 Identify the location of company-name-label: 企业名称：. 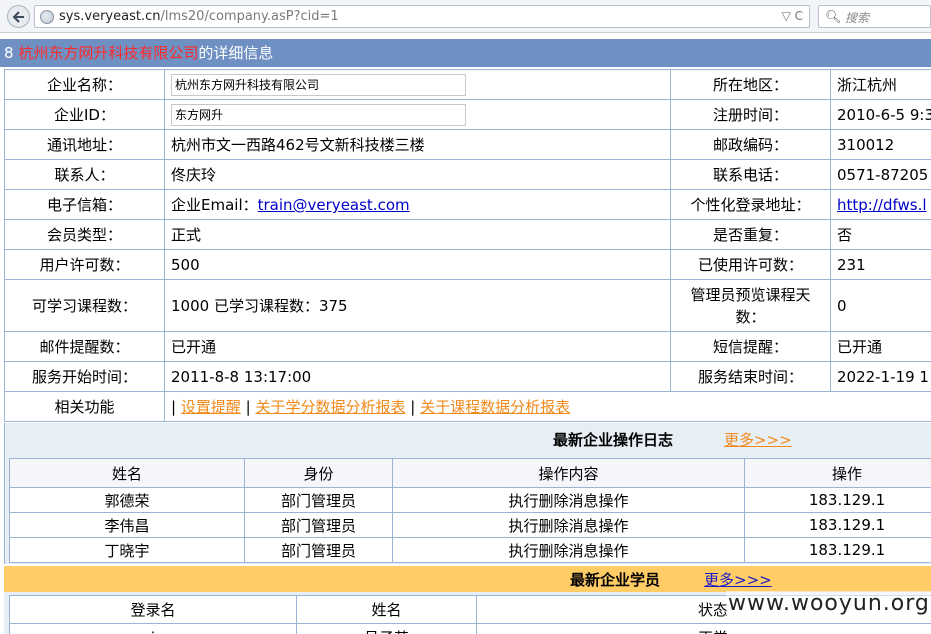
(84, 84).